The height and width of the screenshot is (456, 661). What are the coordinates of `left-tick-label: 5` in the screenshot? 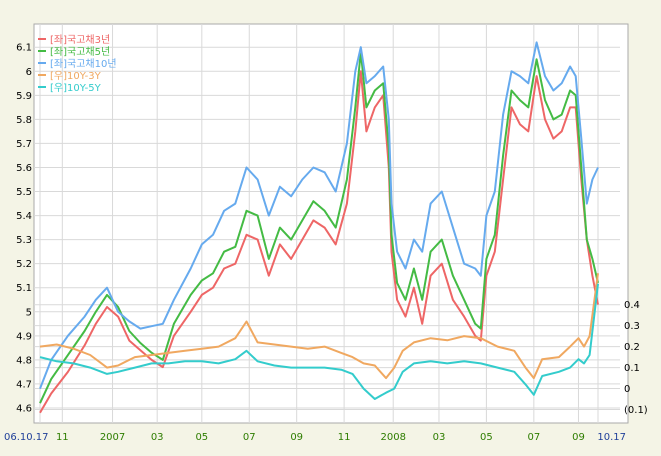 It's located at (29, 312).